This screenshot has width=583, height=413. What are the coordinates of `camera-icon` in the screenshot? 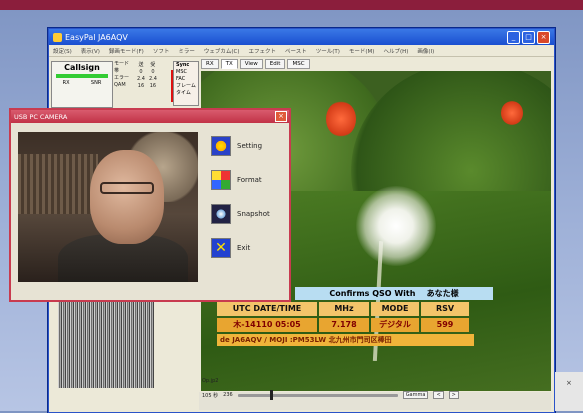 It's located at (221, 214).